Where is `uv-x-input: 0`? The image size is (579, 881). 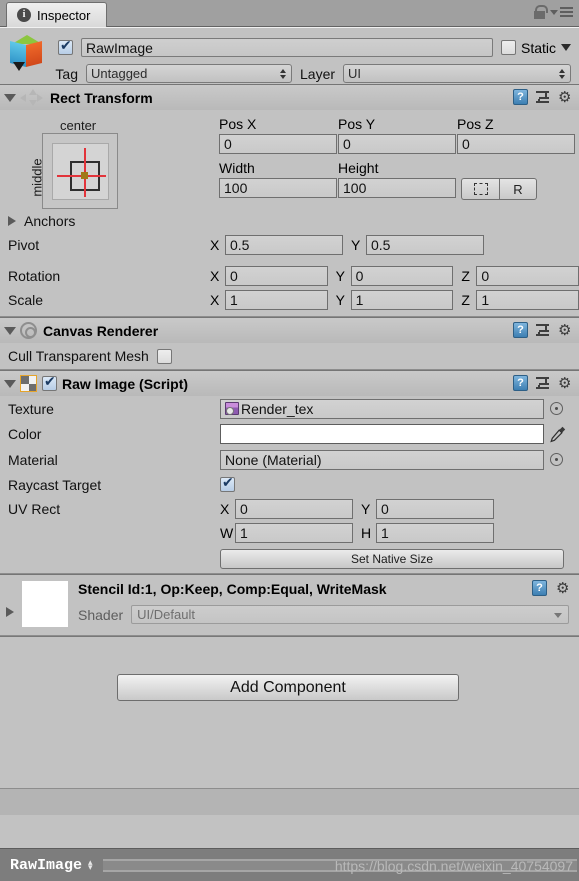 uv-x-input: 0 is located at coordinates (294, 509).